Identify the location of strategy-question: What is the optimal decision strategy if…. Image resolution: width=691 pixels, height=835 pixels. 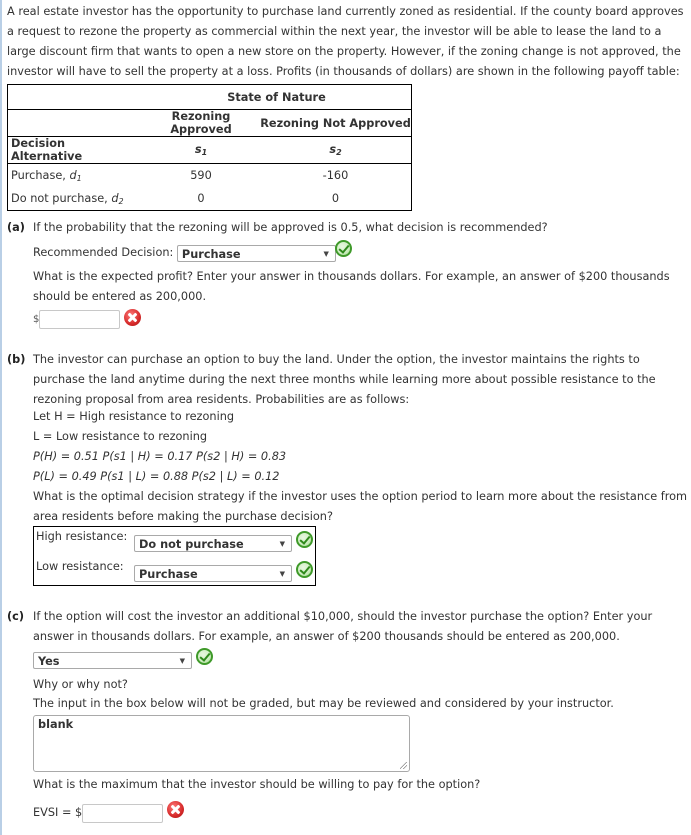
(360, 506).